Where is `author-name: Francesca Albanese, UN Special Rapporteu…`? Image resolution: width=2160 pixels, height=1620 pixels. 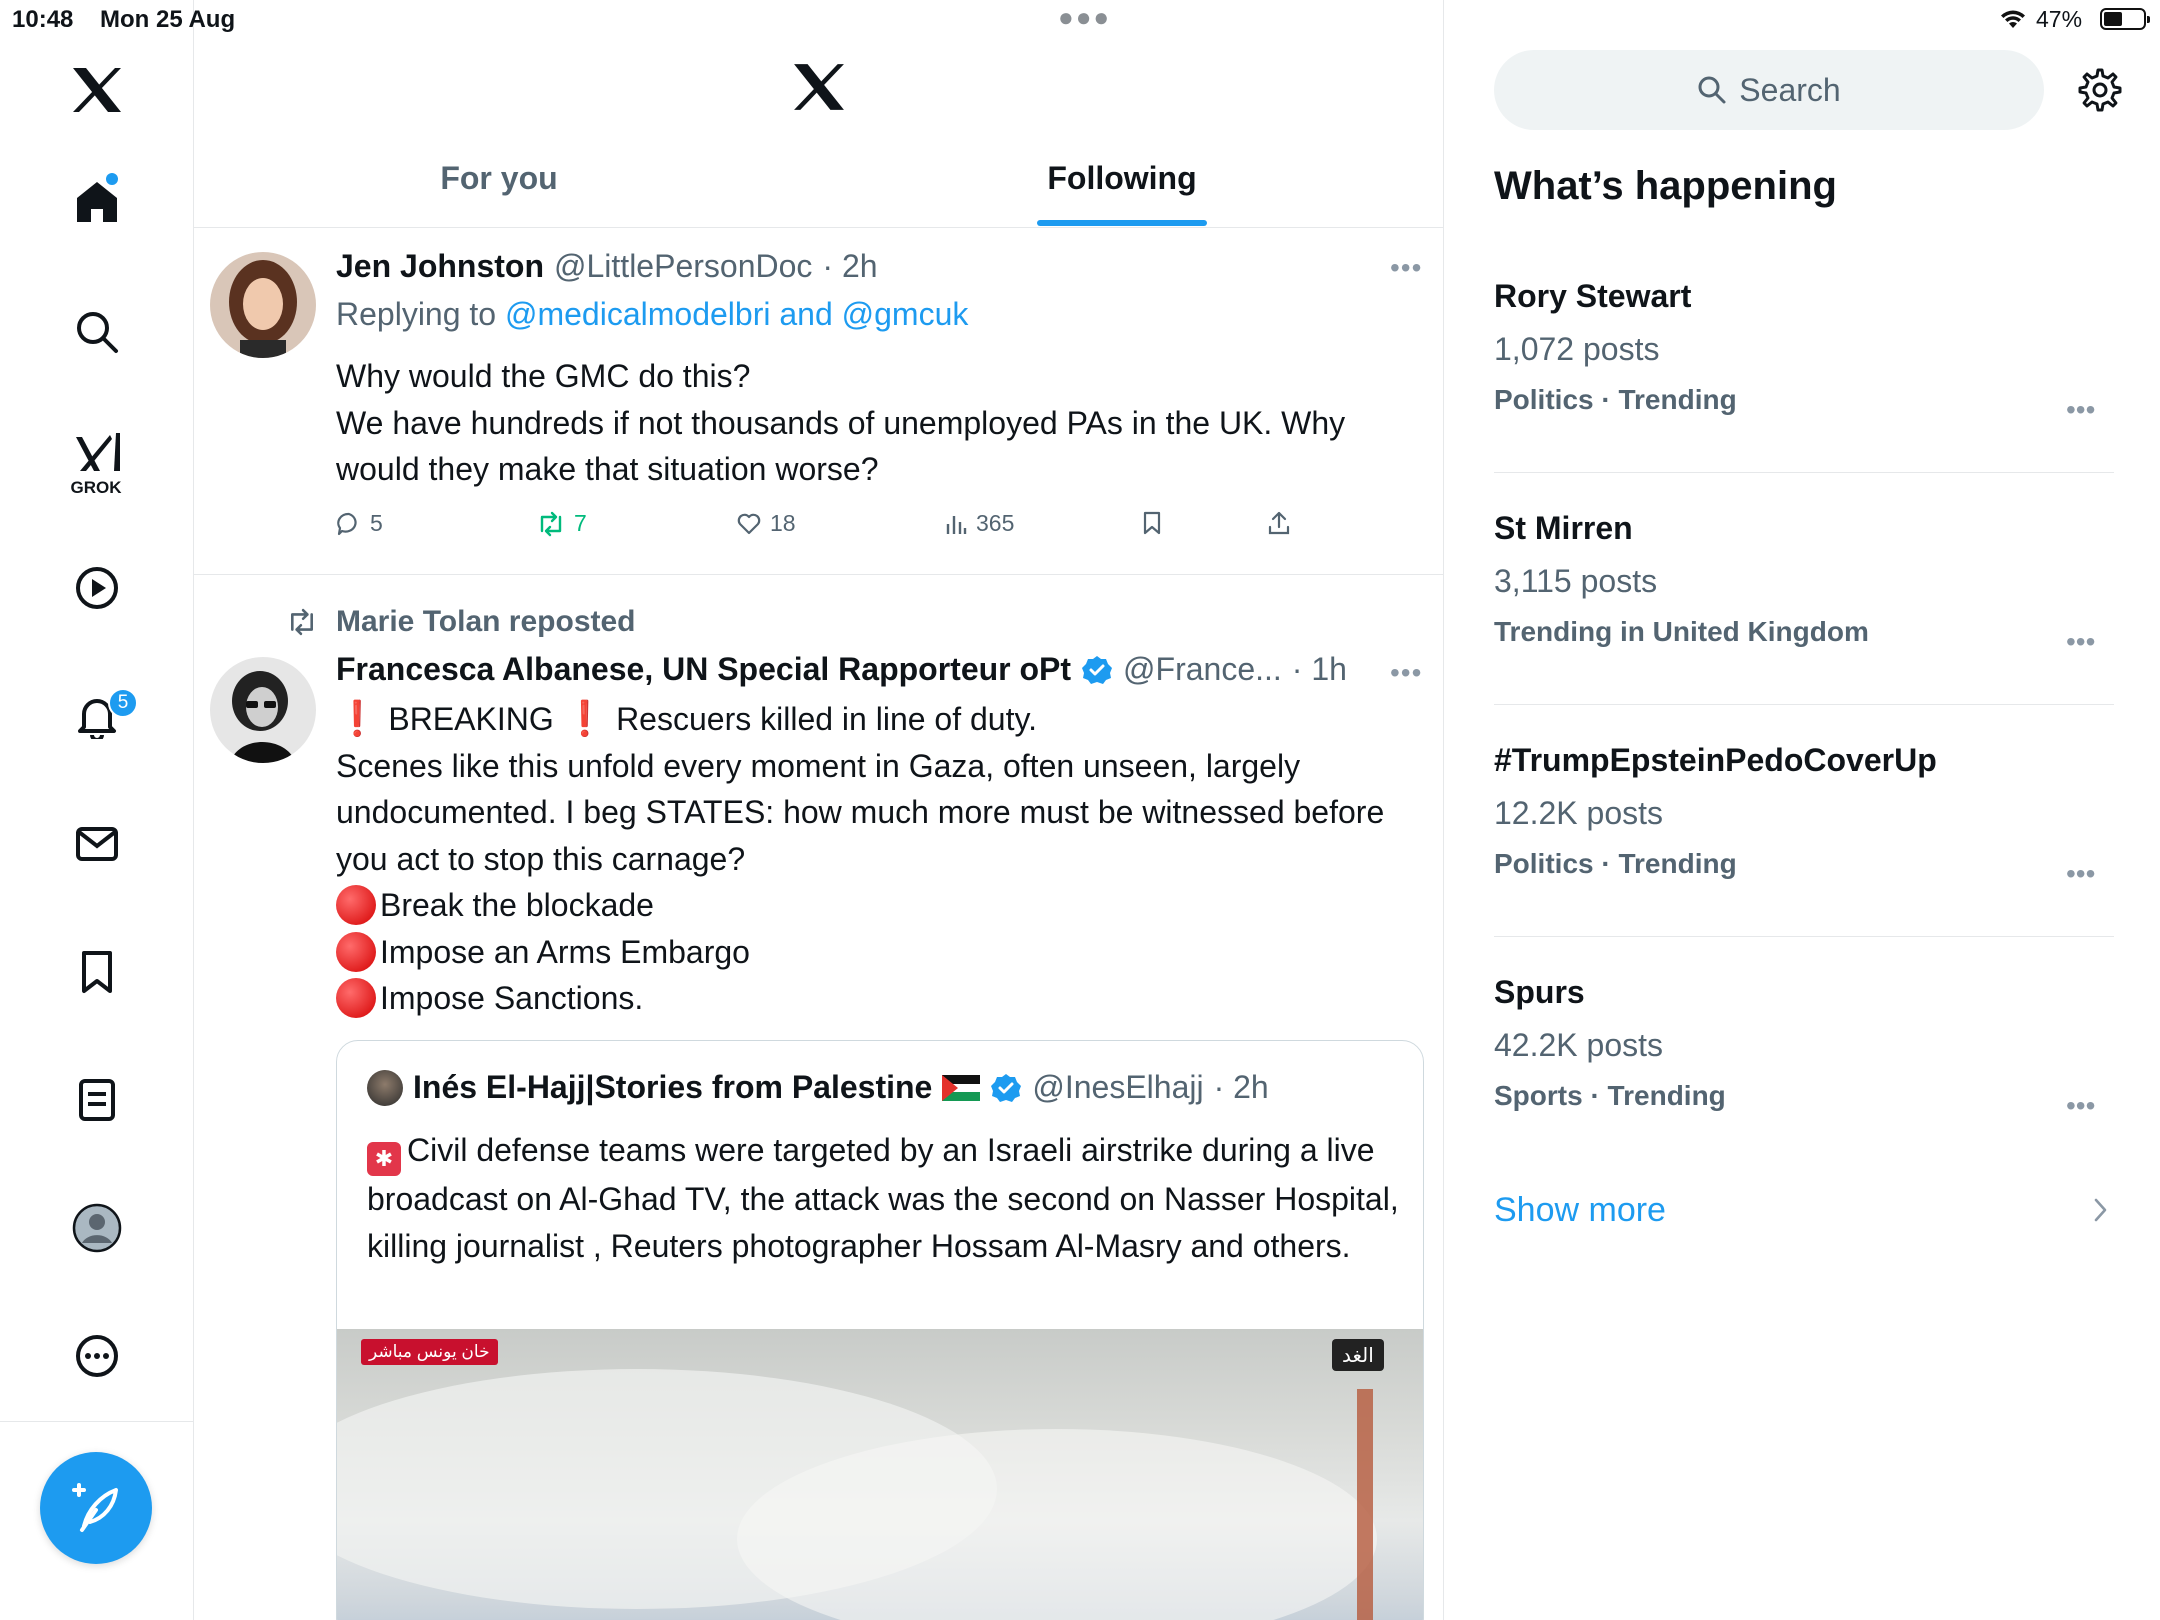 author-name: Francesca Albanese, UN Special Rapporteu… is located at coordinates (703, 669).